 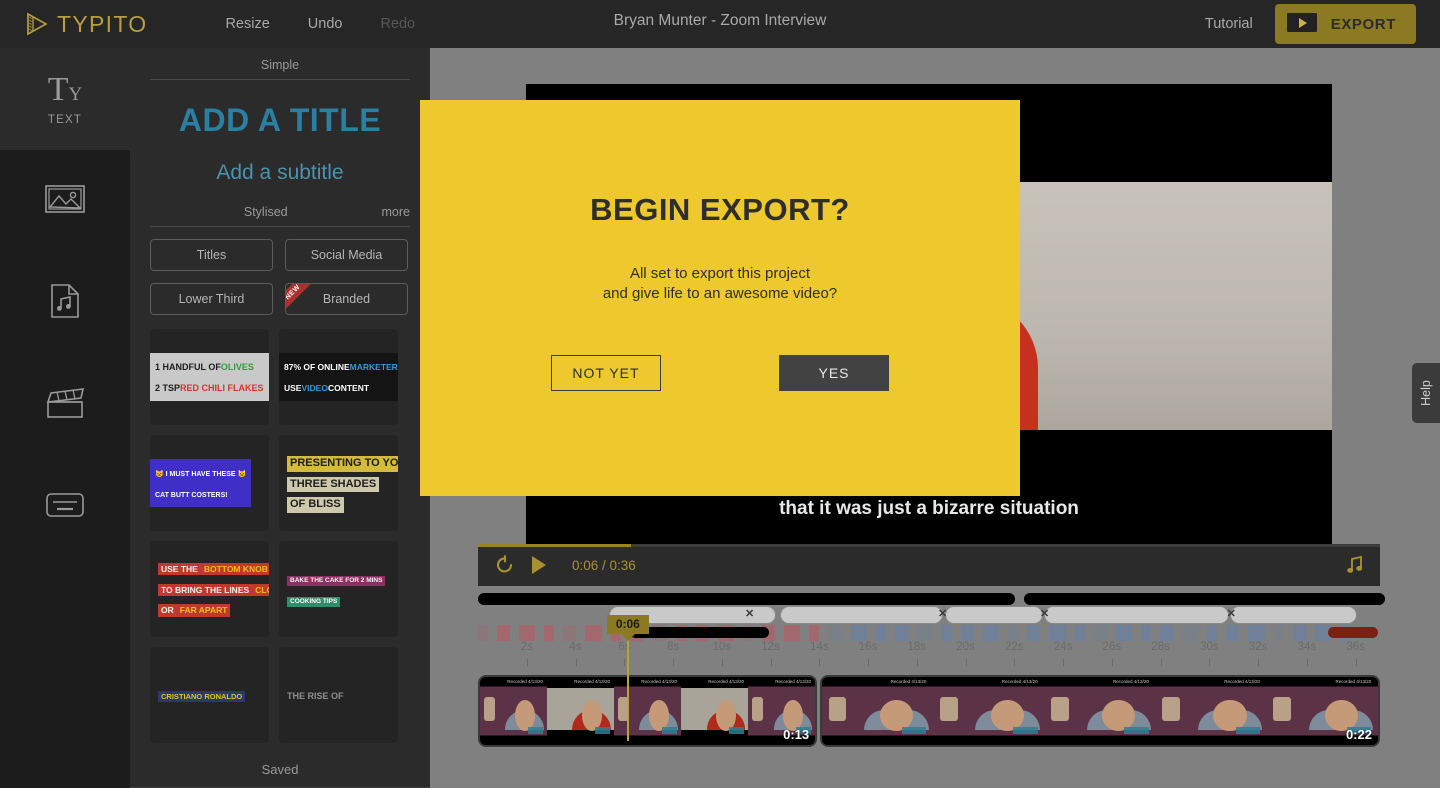 I want to click on new-ribbon: NEW, so click(x=300, y=299).